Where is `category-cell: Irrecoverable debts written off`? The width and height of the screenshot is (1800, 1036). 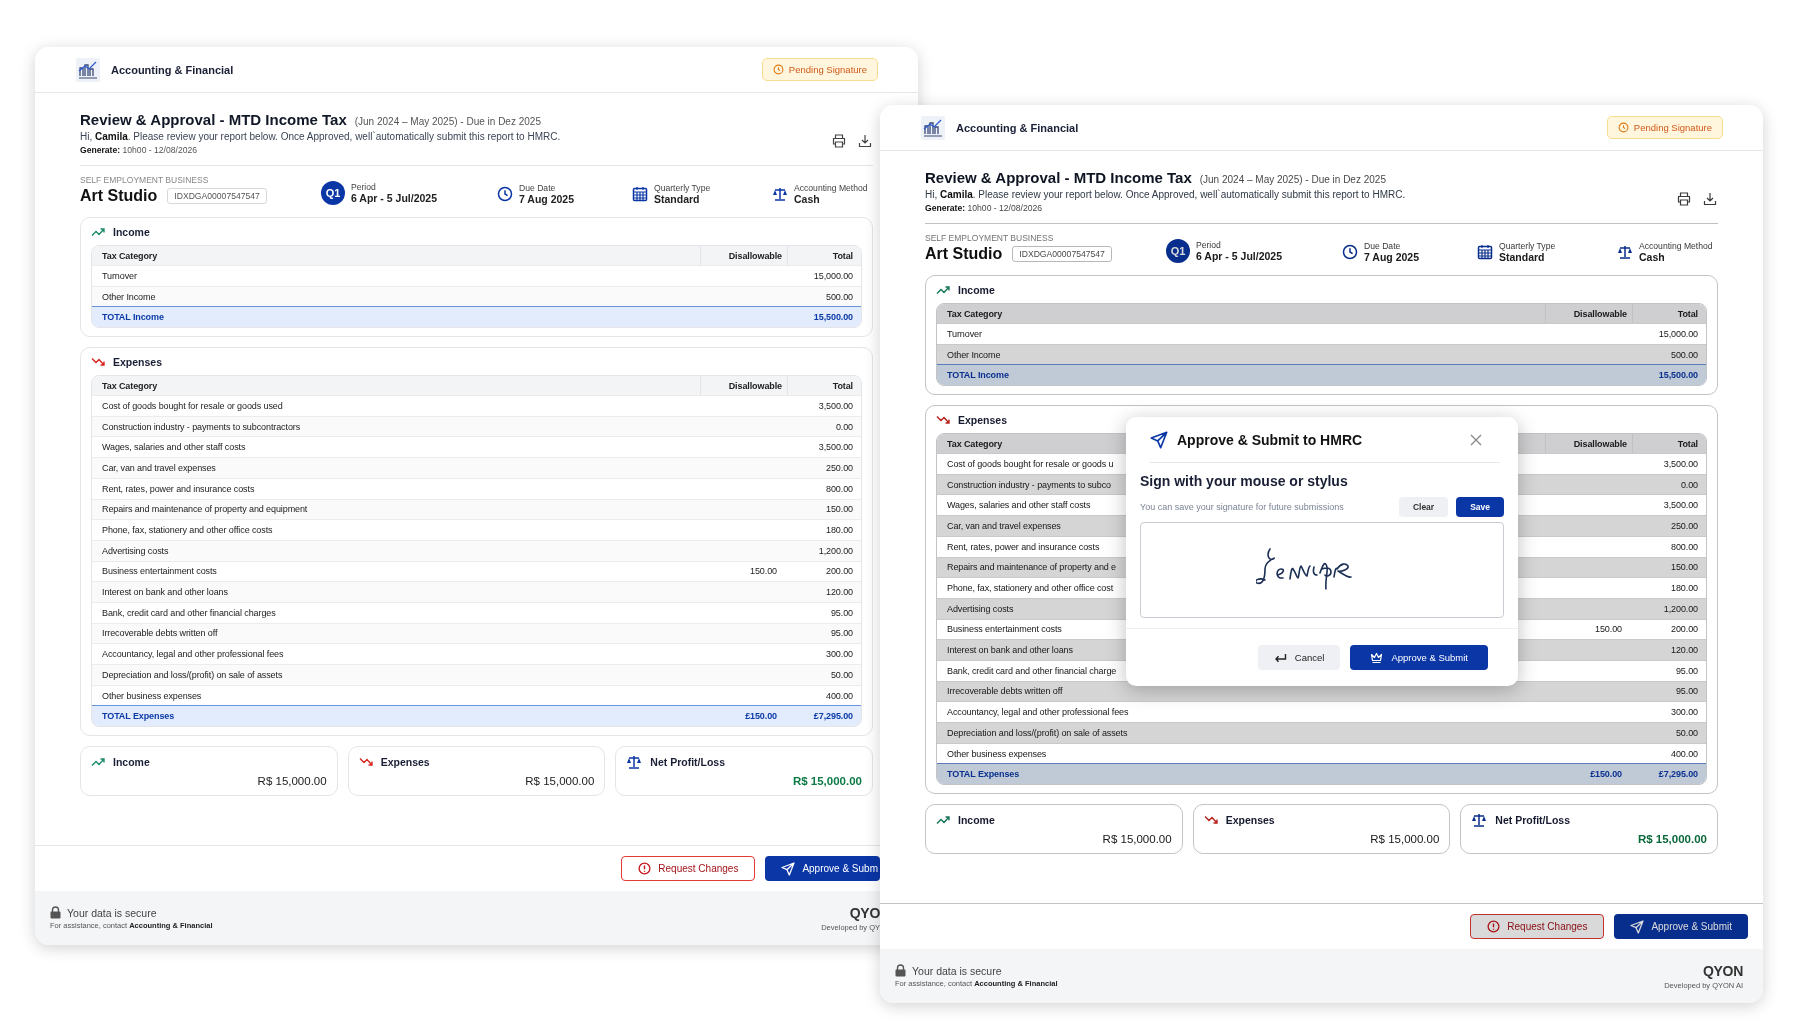 category-cell: Irrecoverable debts written off is located at coordinates (160, 633).